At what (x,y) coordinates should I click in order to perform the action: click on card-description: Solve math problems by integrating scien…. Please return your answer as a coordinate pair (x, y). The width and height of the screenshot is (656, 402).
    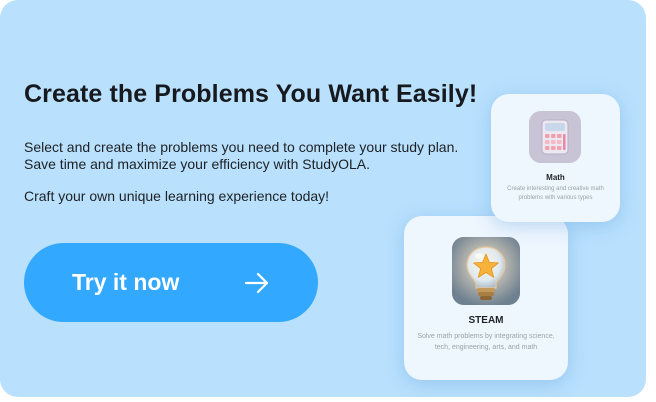
    Looking at the image, I should click on (486, 342).